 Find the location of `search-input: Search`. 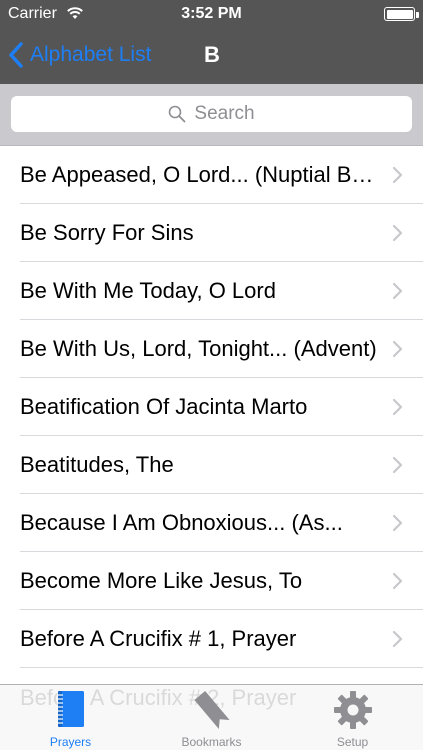

search-input: Search is located at coordinates (211, 114).